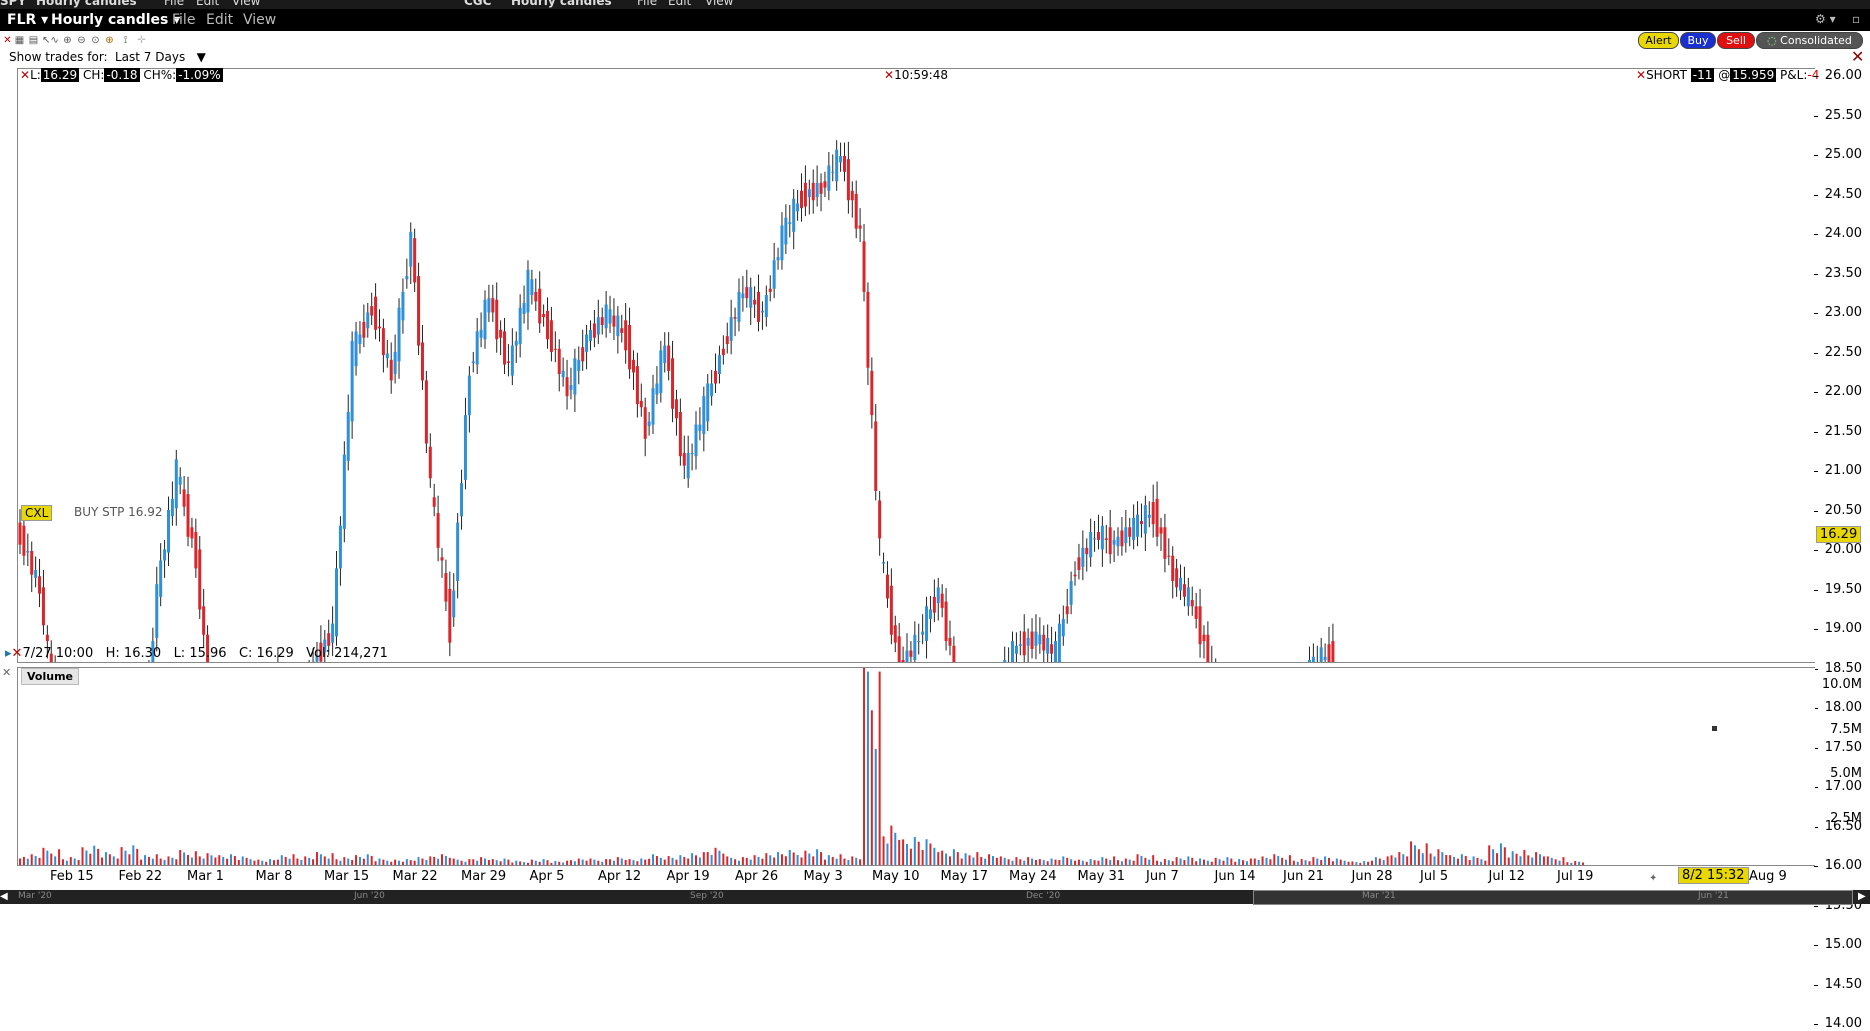  What do you see at coordinates (125, 40) in the screenshot?
I see `pin-icon: ⟟` at bounding box center [125, 40].